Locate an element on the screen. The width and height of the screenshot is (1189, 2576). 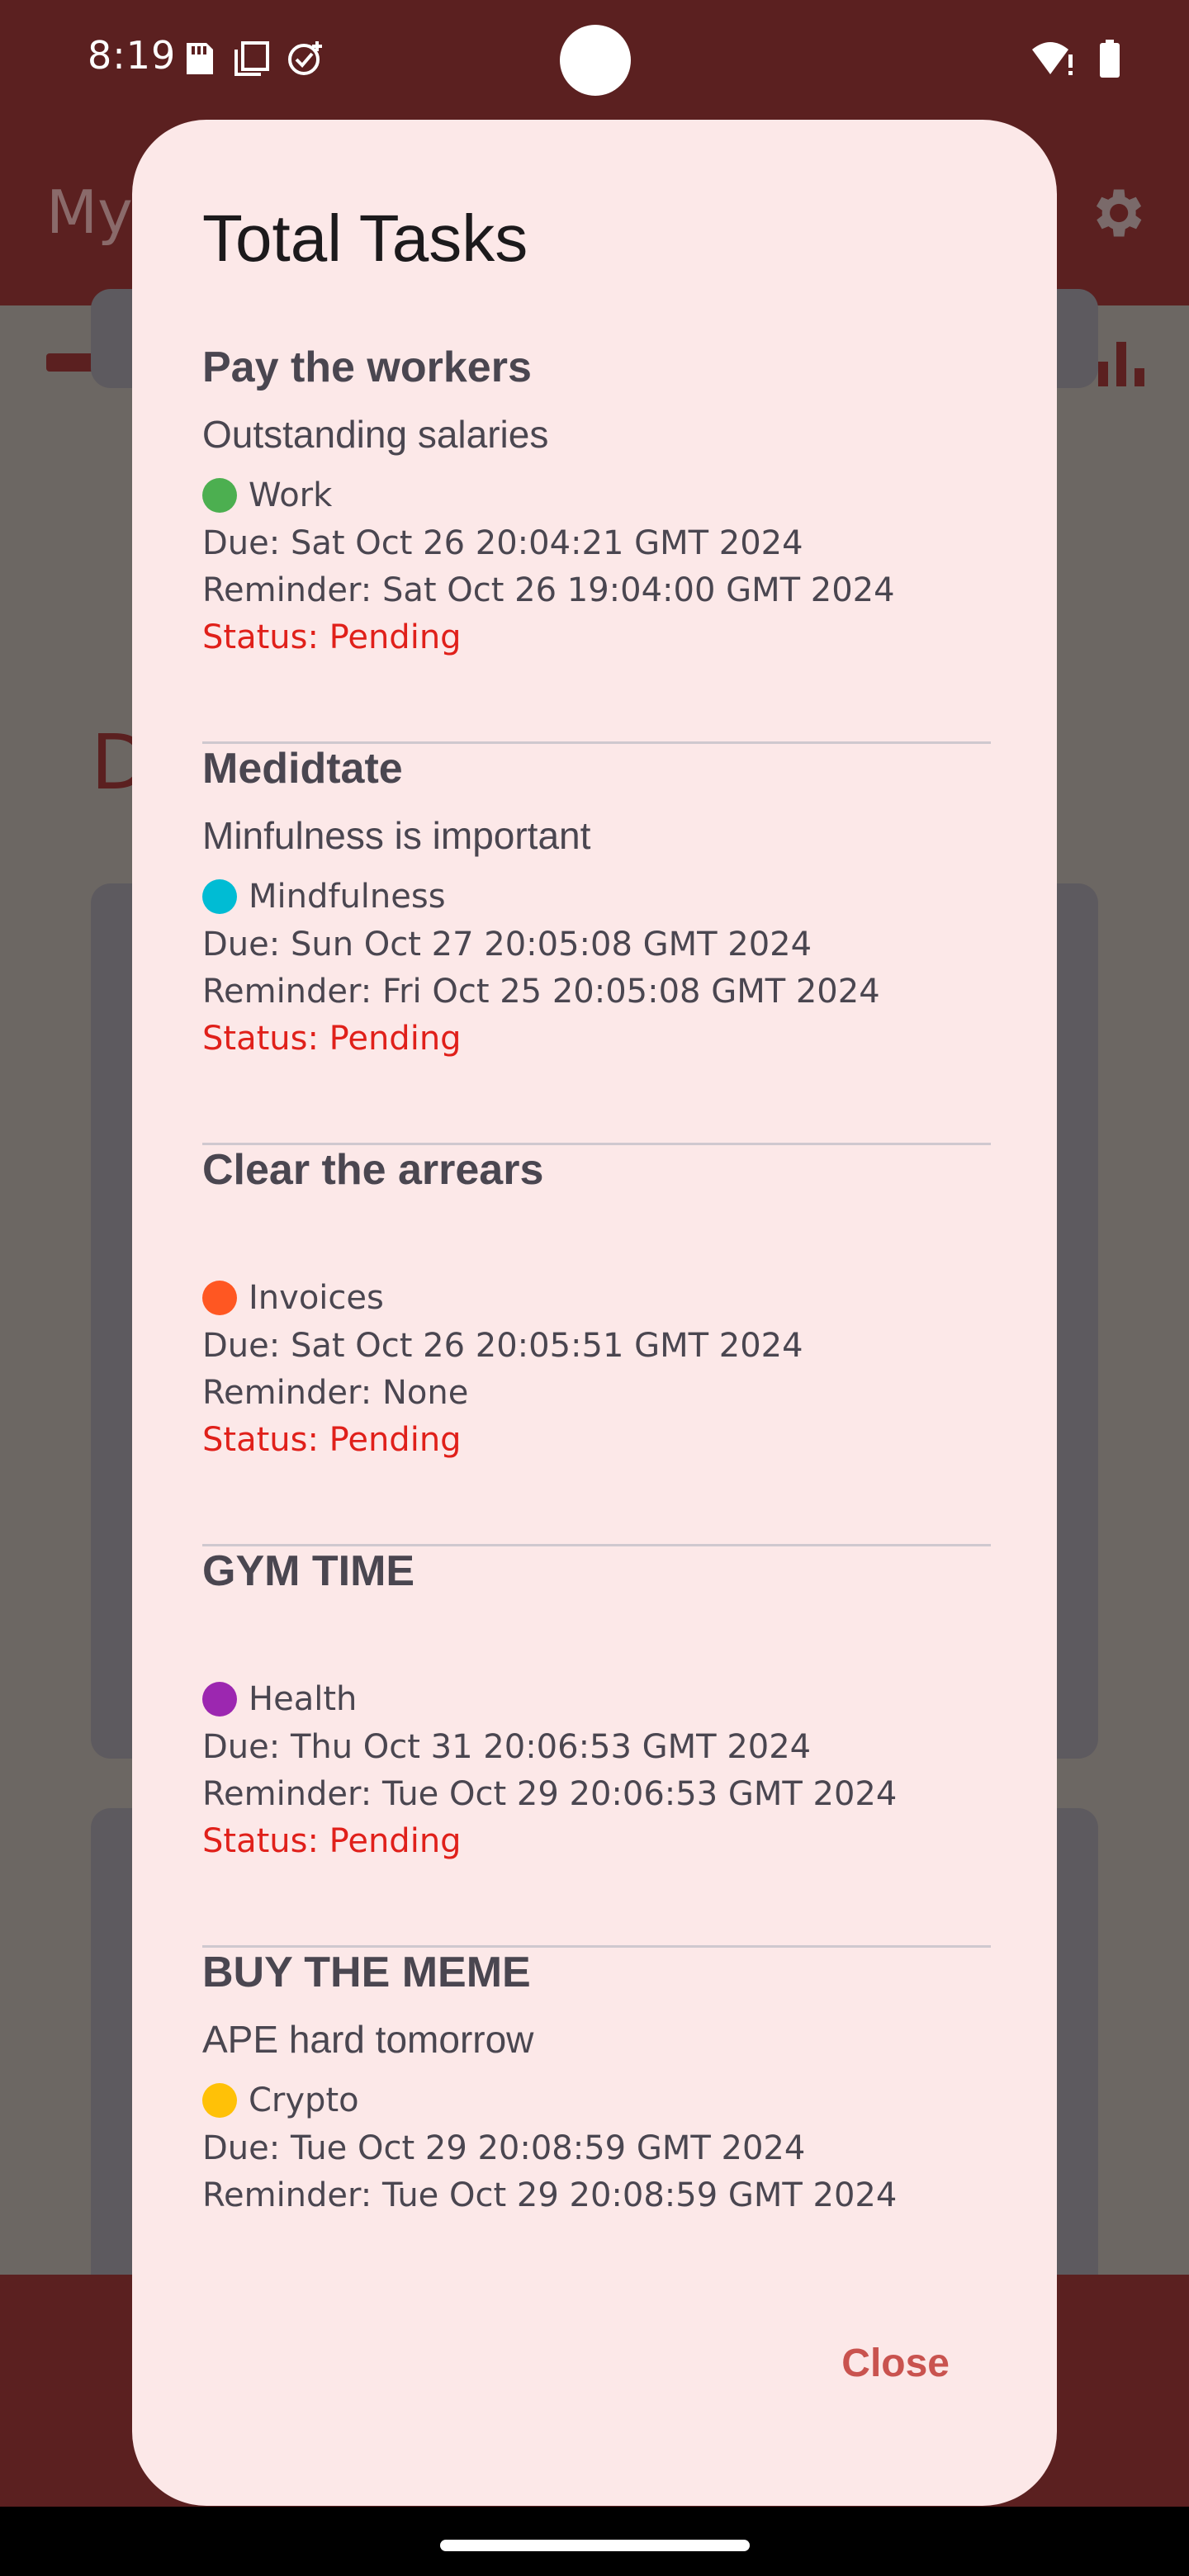
battery-icon is located at coordinates (1109, 60).